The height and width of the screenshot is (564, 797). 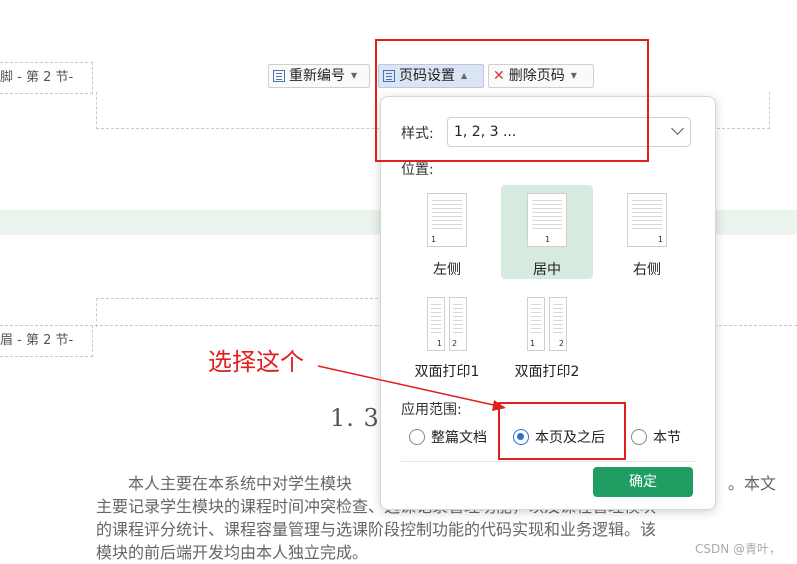 I want to click on annotation-arrow, so click(x=411, y=388).